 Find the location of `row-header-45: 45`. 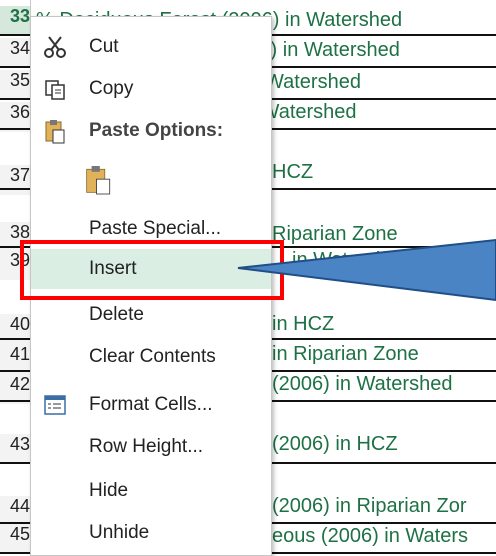

row-header-45: 45 is located at coordinates (15, 539).